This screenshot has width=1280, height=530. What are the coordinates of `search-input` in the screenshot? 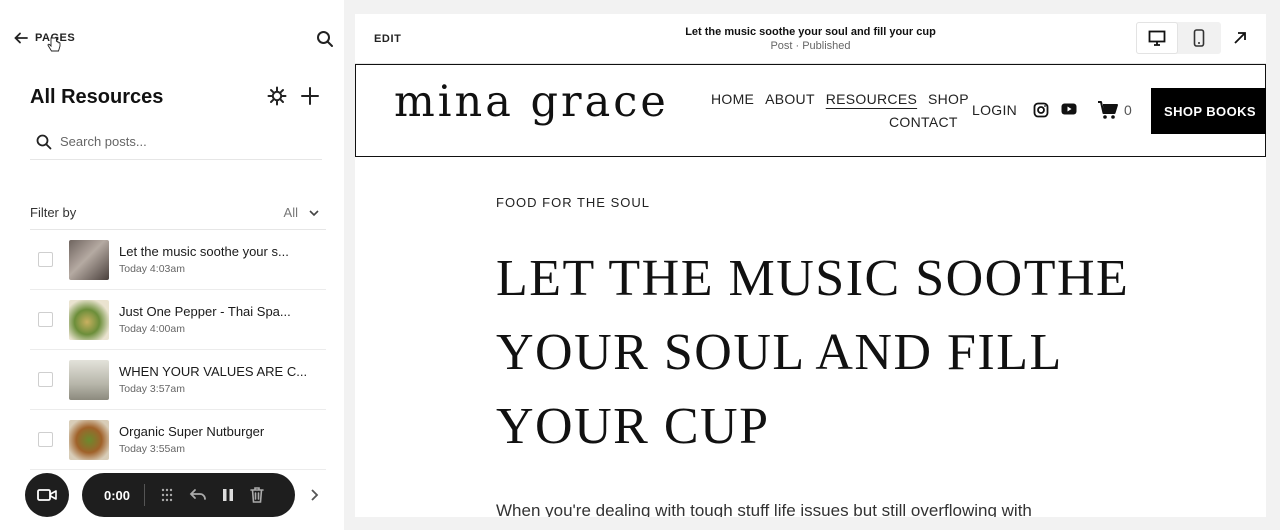 It's located at (180, 141).